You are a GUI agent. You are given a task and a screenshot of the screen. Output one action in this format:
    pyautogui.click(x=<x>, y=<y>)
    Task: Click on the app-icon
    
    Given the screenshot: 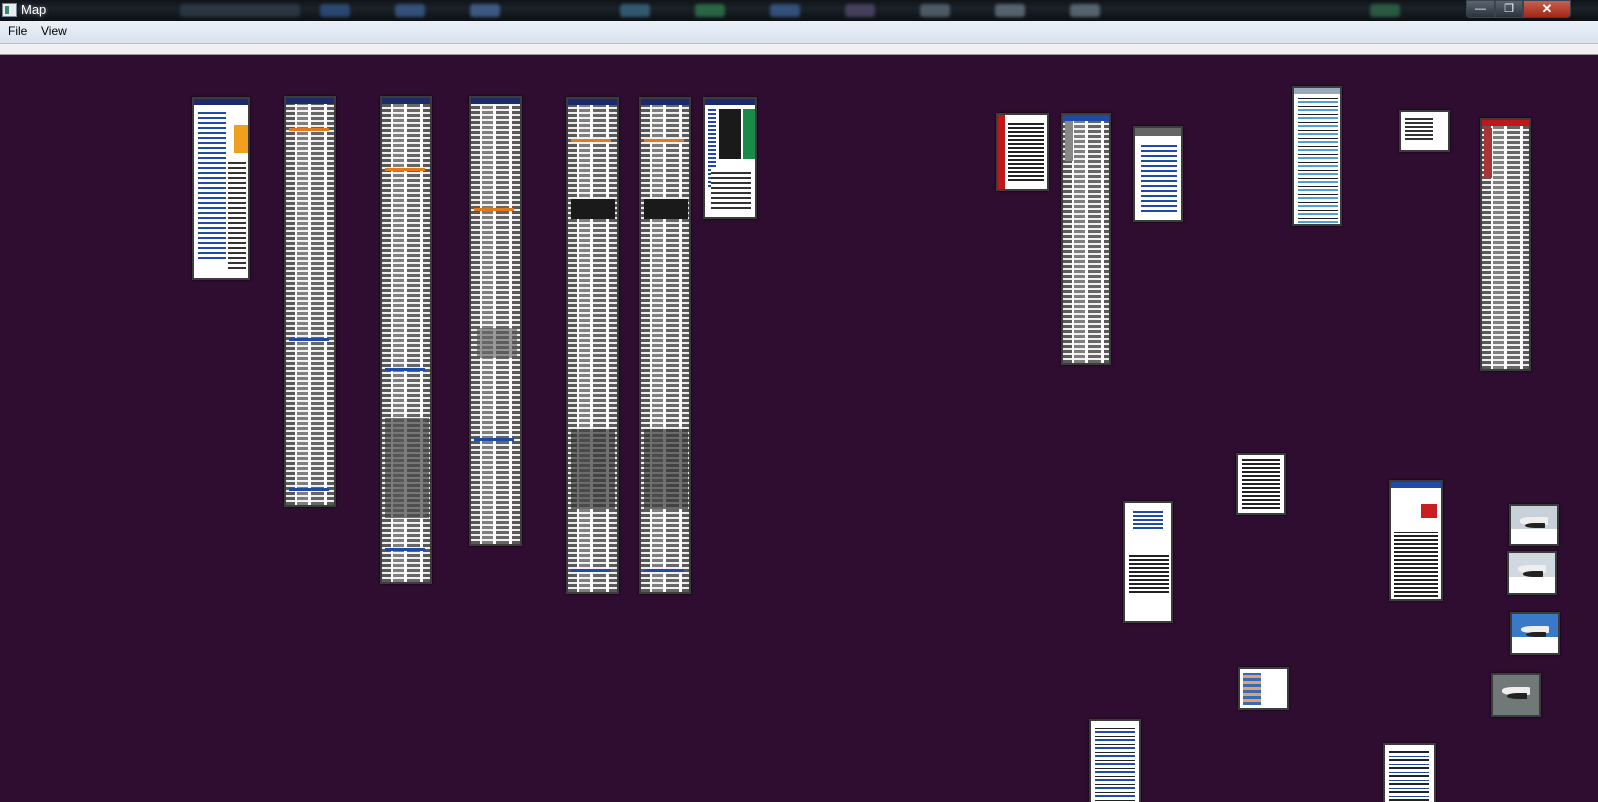 What is the action you would take?
    pyautogui.click(x=9, y=10)
    